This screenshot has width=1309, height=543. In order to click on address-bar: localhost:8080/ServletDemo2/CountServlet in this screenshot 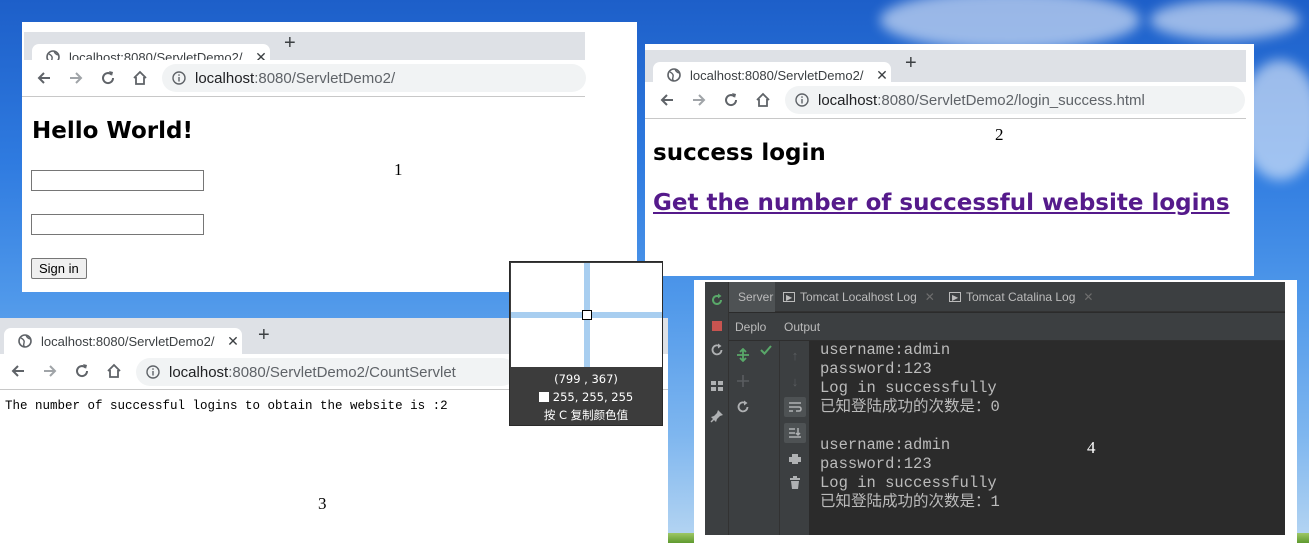, I will do `click(326, 372)`.